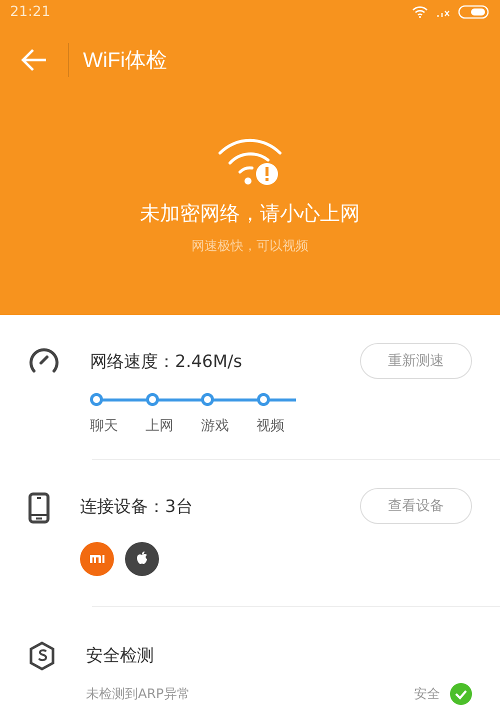 The height and width of the screenshot is (711, 500). Describe the element at coordinates (44, 360) in the screenshot. I see `speedometer-icon` at that location.